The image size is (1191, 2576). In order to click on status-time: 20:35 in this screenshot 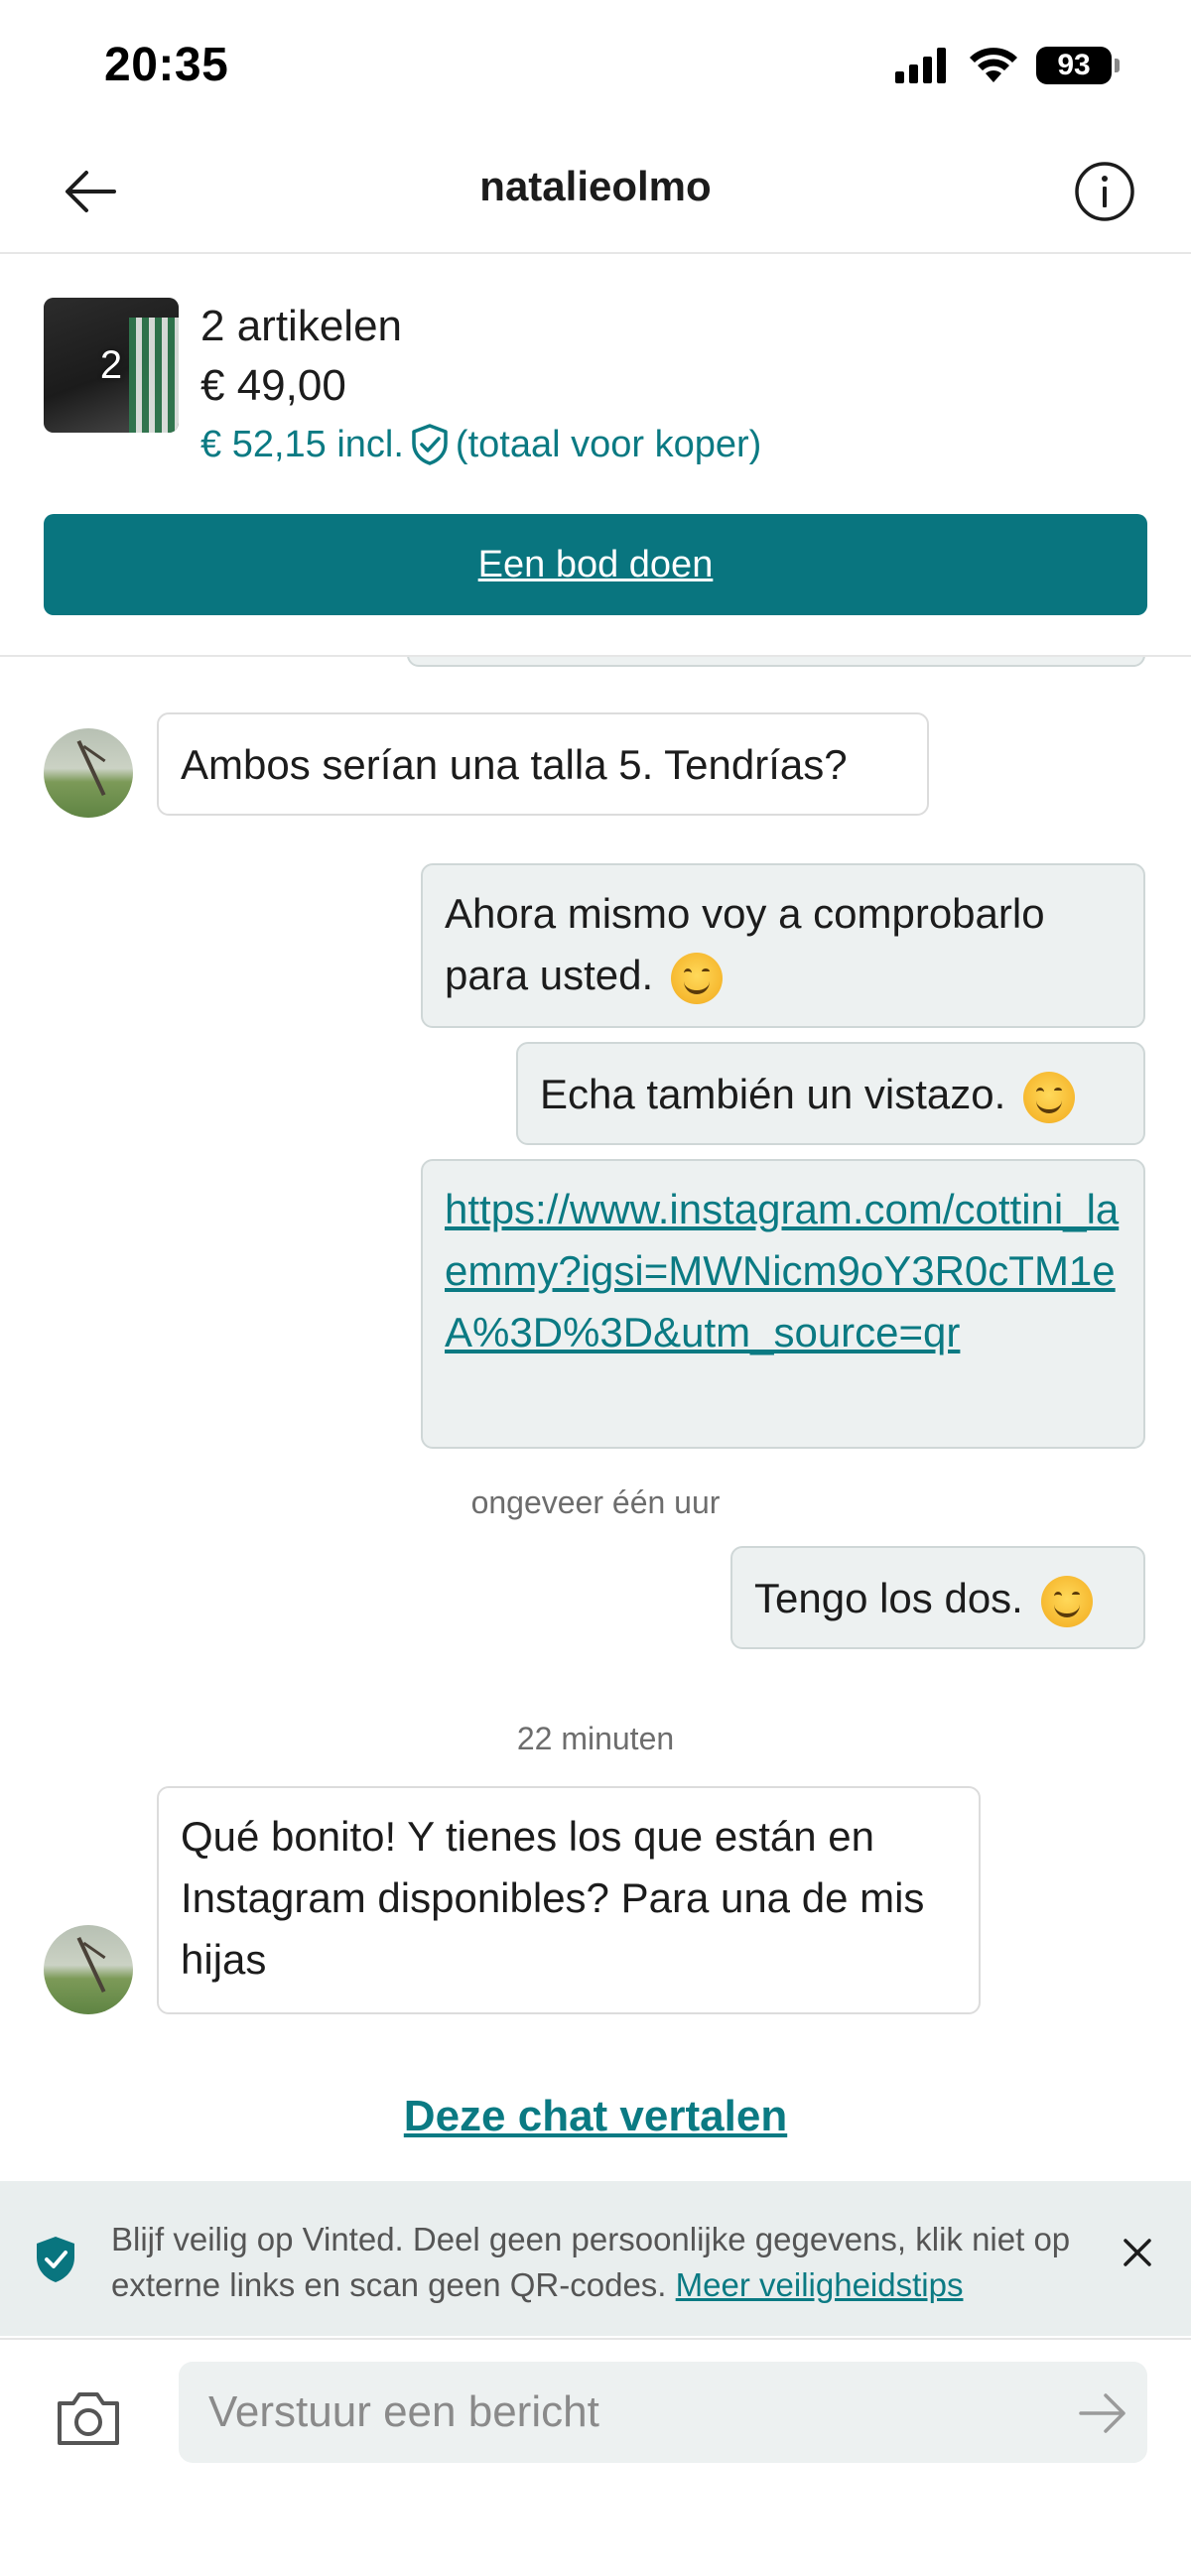, I will do `click(167, 65)`.